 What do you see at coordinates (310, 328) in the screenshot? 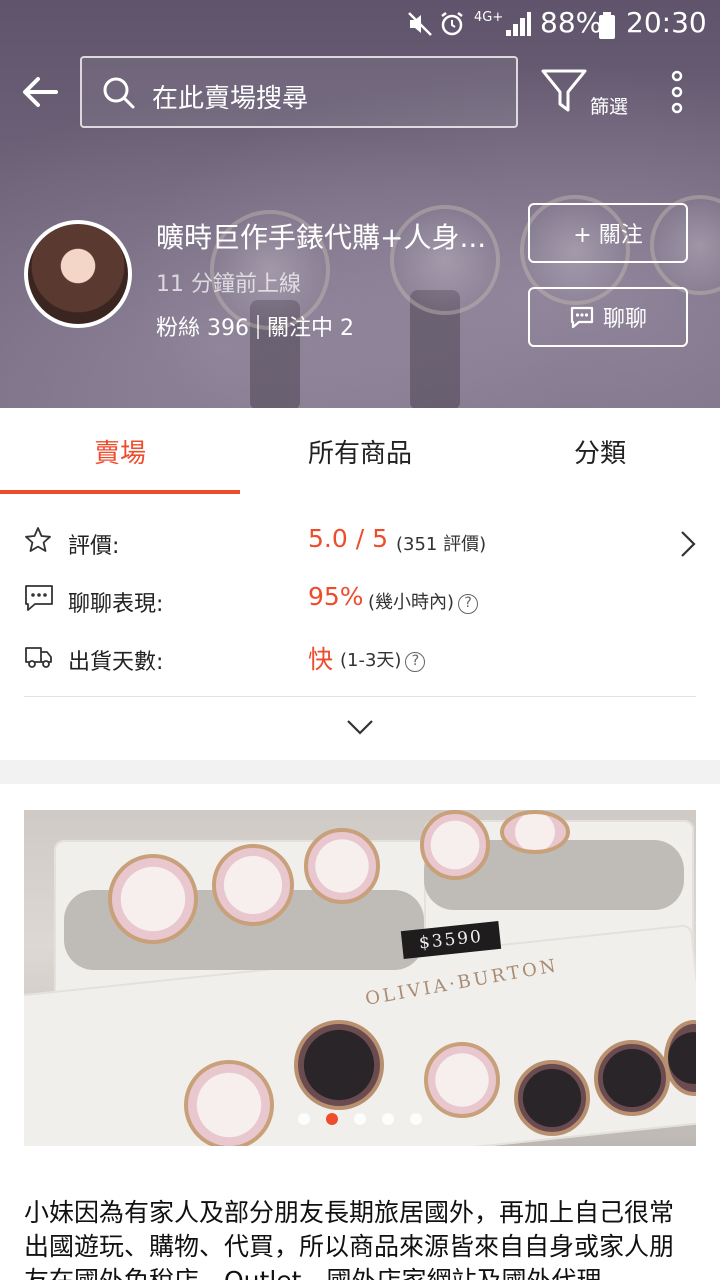
I see `following-count: 關注中 2` at bounding box center [310, 328].